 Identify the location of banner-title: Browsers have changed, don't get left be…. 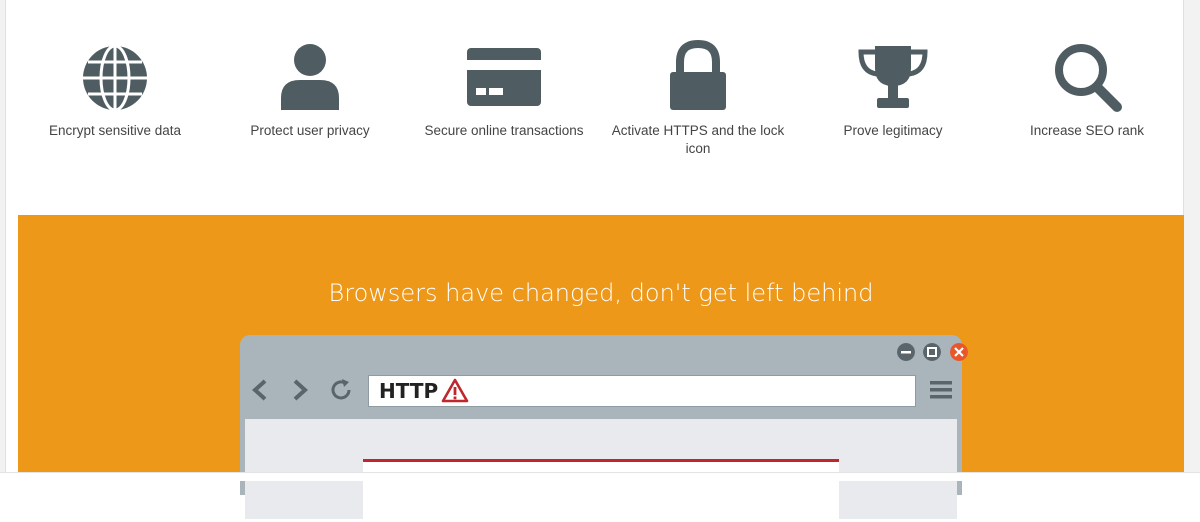
(601, 293).